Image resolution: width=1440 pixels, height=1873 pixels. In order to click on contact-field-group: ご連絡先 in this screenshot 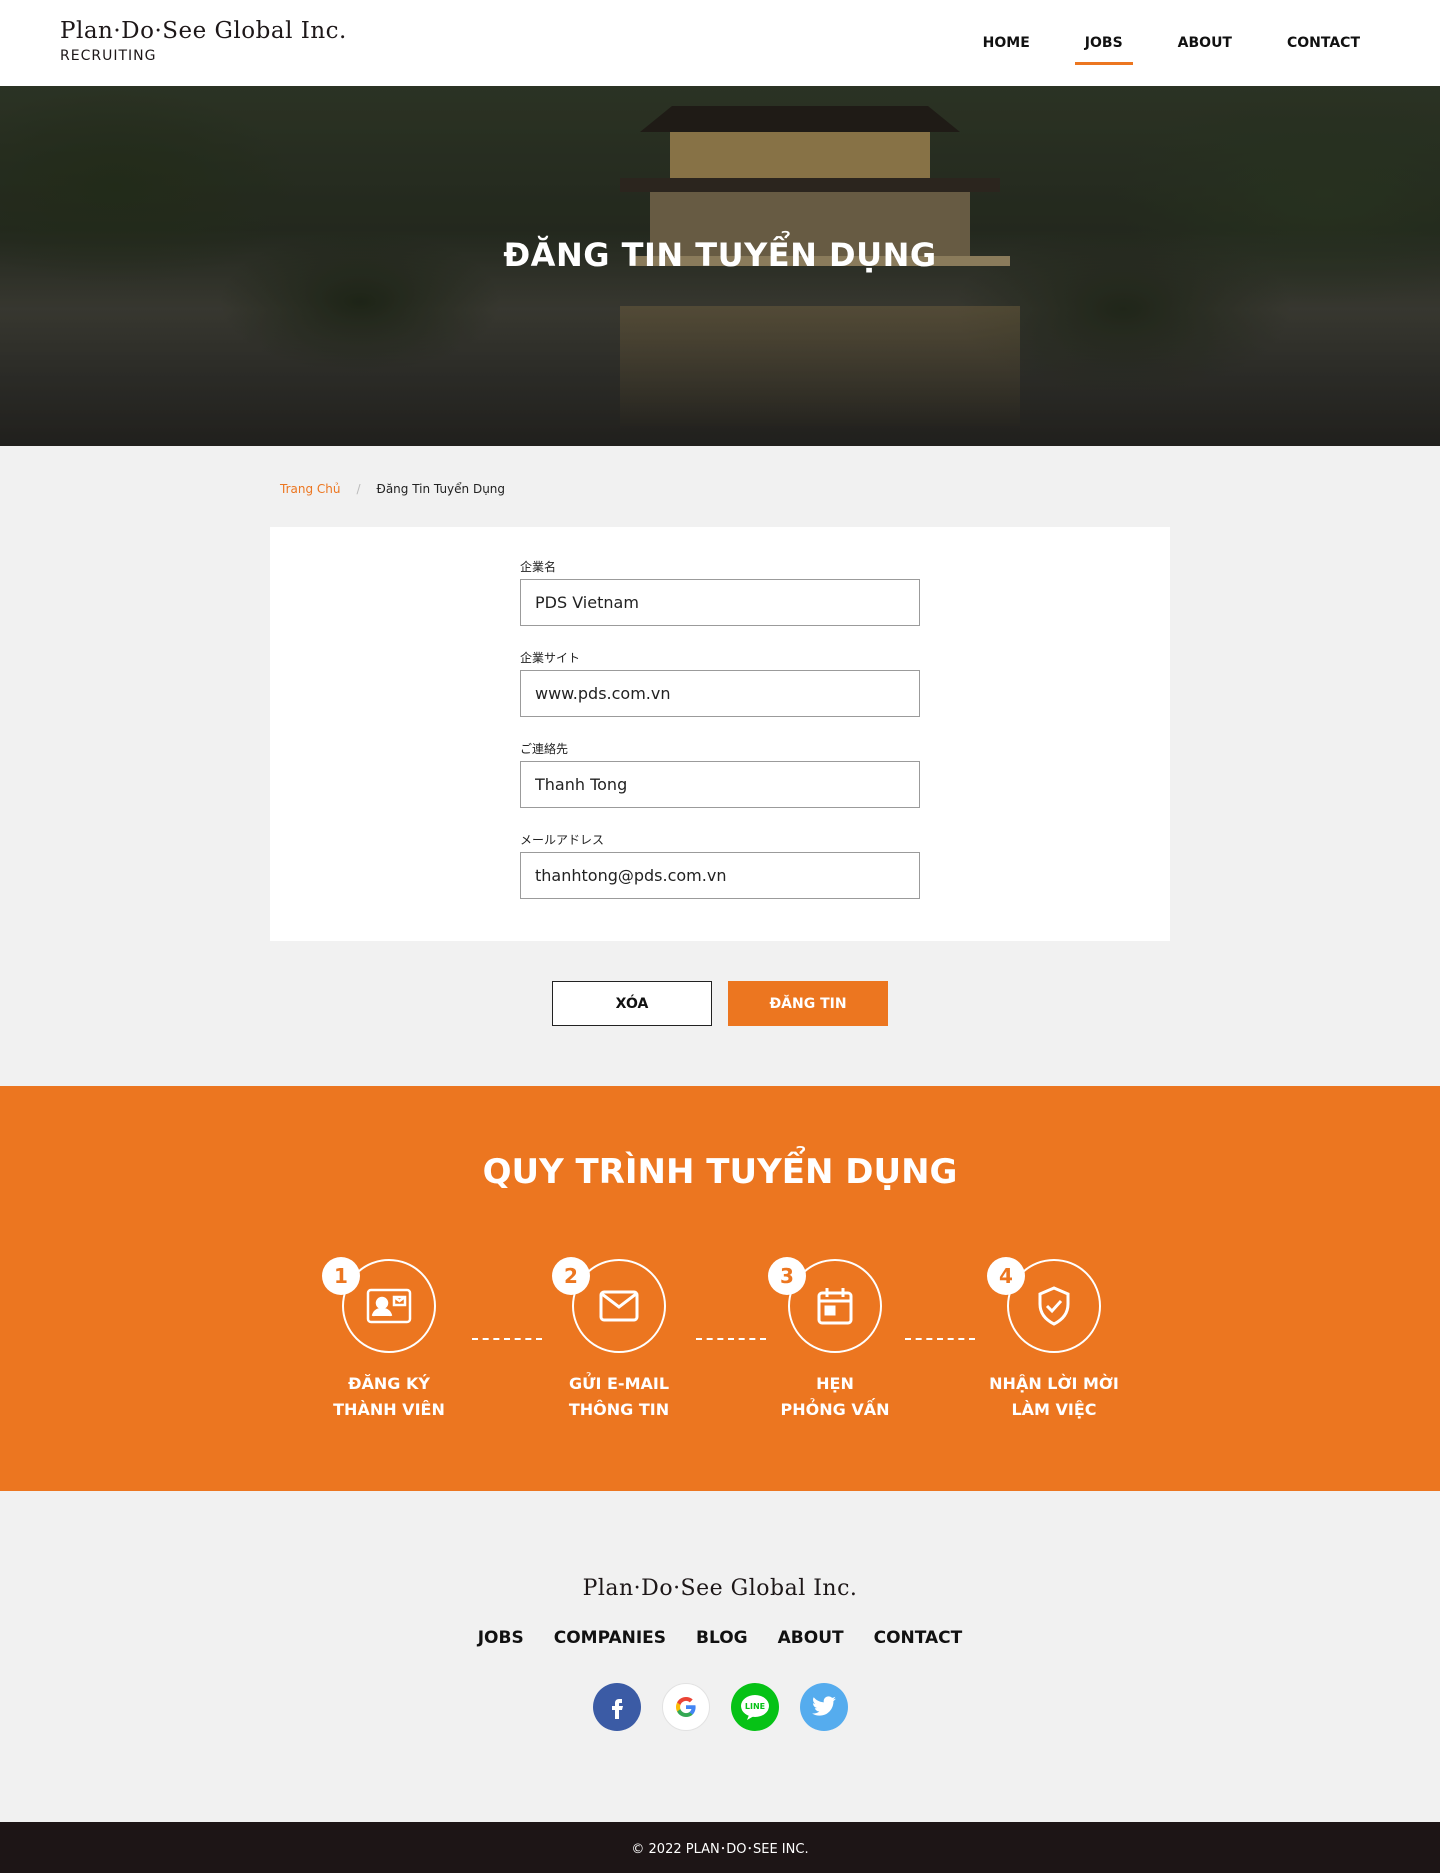, I will do `click(720, 774)`.